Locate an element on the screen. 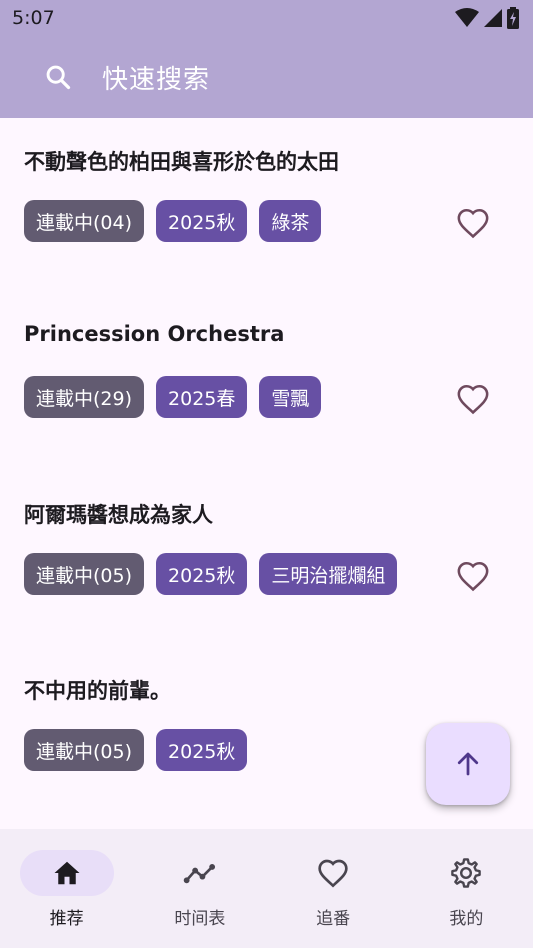 This screenshot has height=948, width=533. bottom-navigation: 推荐 时间表 追番 我的 is located at coordinates (266, 888).